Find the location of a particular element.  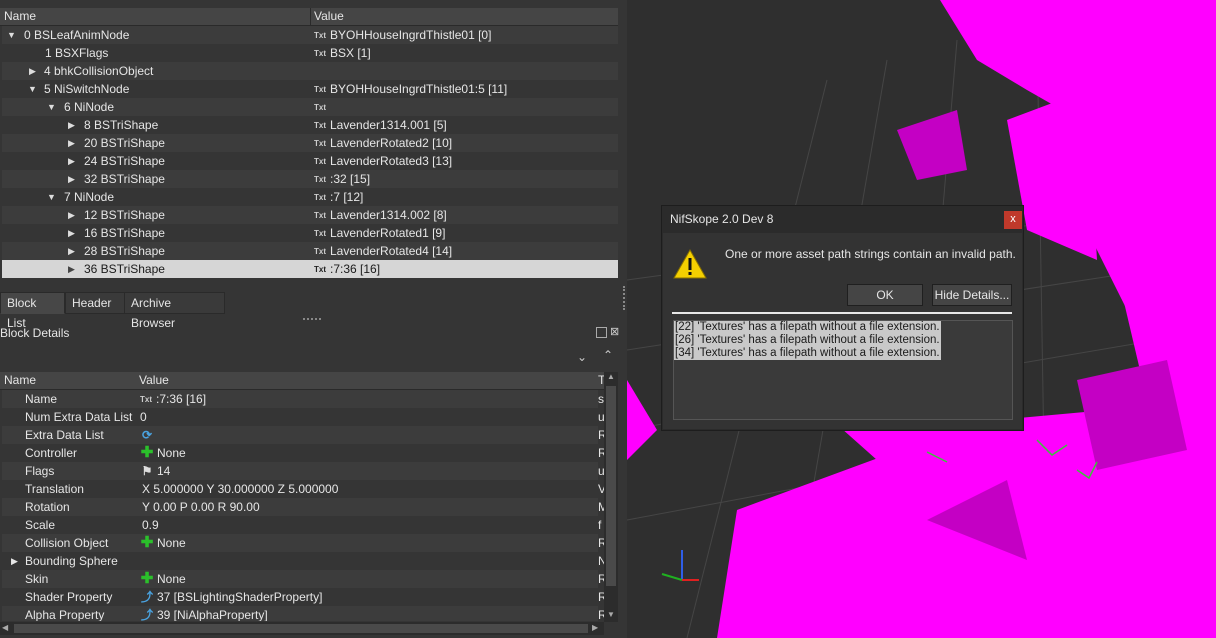

details-vertical-scrollbar: ▲ ▼ is located at coordinates (611, 497).